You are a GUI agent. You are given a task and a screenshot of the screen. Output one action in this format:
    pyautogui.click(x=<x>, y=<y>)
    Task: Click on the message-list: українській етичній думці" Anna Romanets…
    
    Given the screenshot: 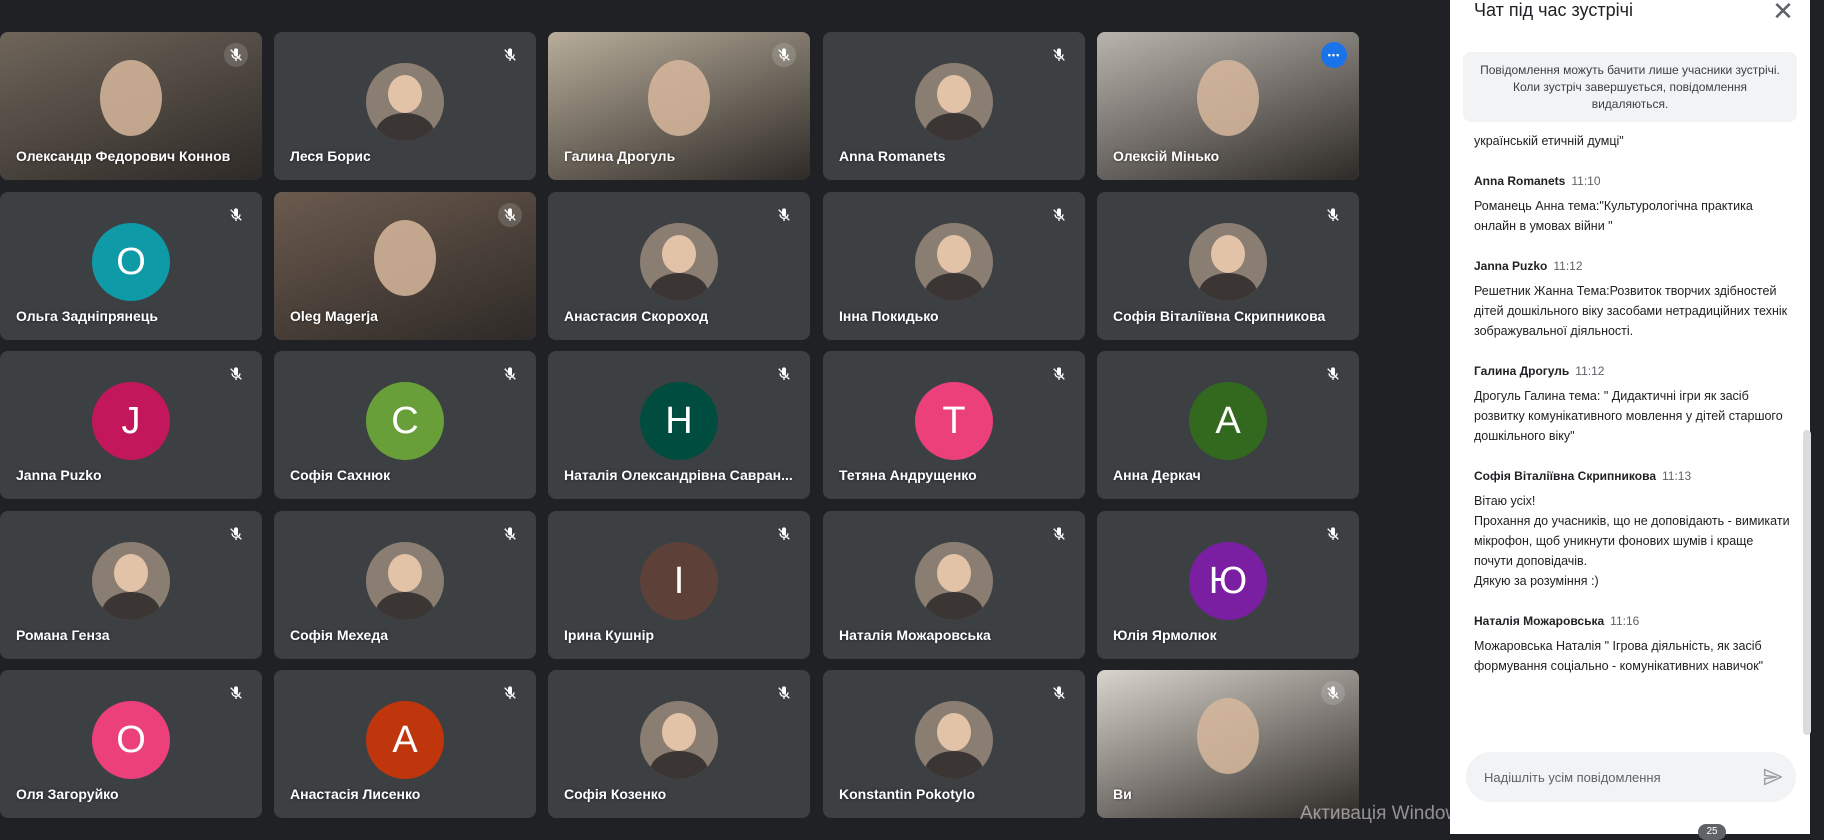 What is the action you would take?
    pyautogui.click(x=1632, y=431)
    